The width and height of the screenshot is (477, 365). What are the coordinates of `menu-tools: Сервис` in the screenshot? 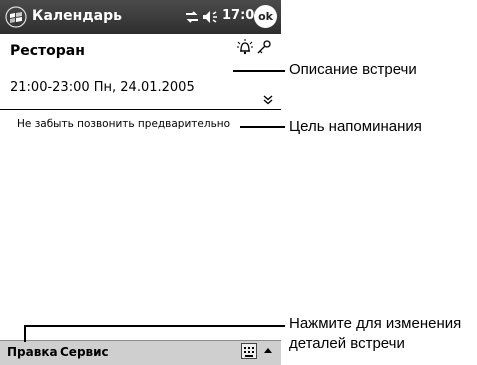 It's located at (84, 352).